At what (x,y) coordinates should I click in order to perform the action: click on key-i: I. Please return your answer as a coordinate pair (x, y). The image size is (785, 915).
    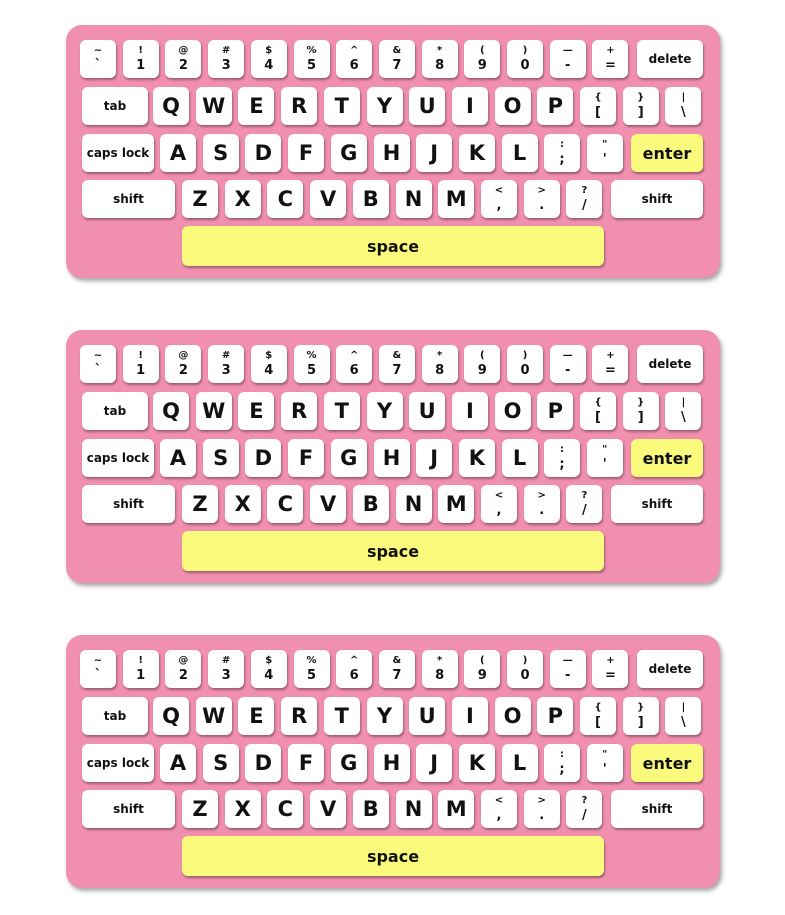
    Looking at the image, I should click on (469, 106).